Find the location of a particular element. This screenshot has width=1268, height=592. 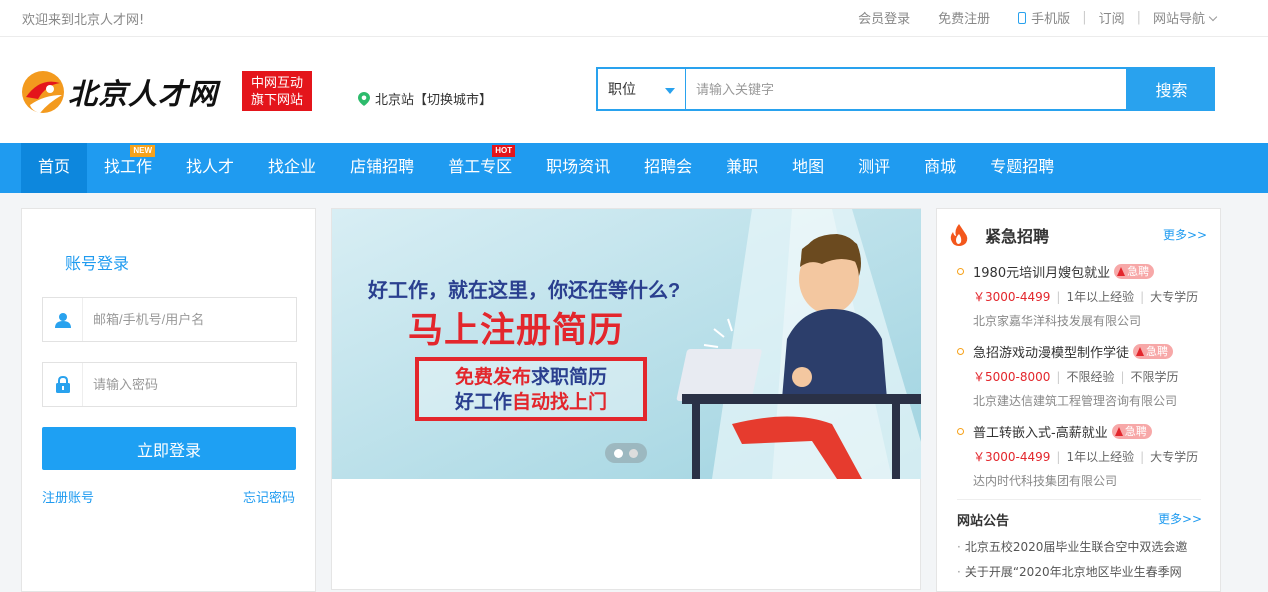

top-links: 会员登录 免费注册 手机版 | 订阅 | 网站导航 is located at coordinates (1038, 17).